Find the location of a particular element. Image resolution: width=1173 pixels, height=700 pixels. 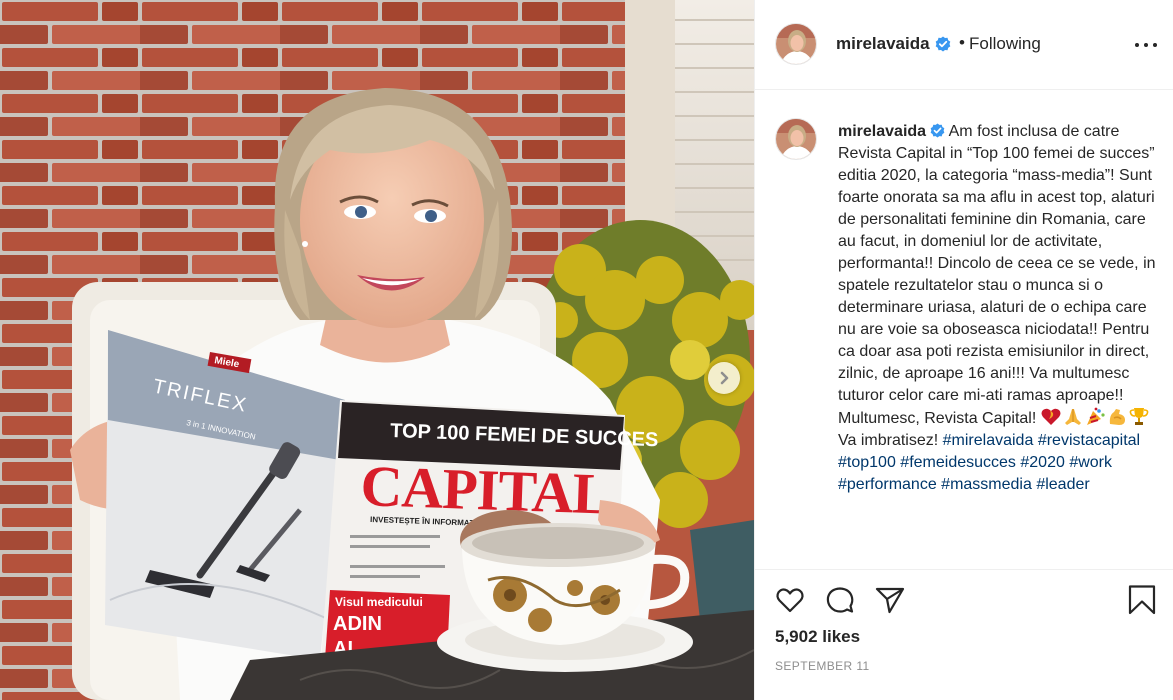

save-button is located at coordinates (1142, 600).